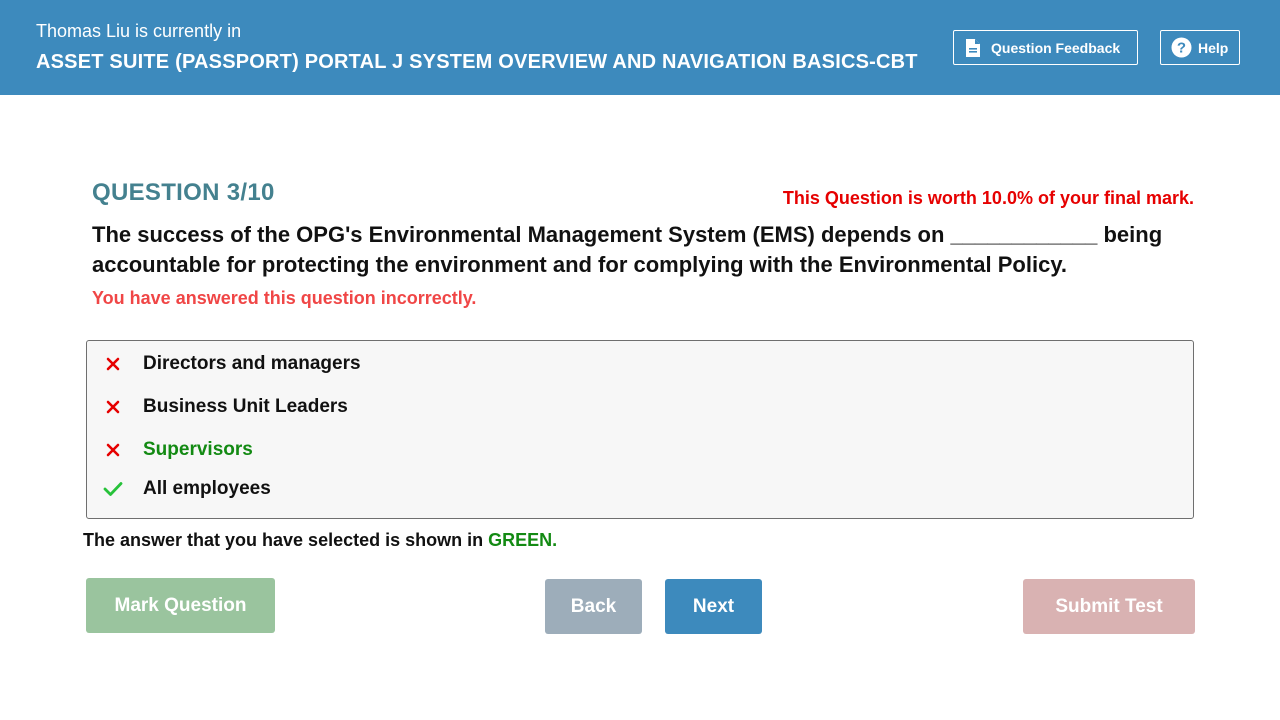  Describe the element at coordinates (113, 489) in the screenshot. I see `check-icon` at that location.